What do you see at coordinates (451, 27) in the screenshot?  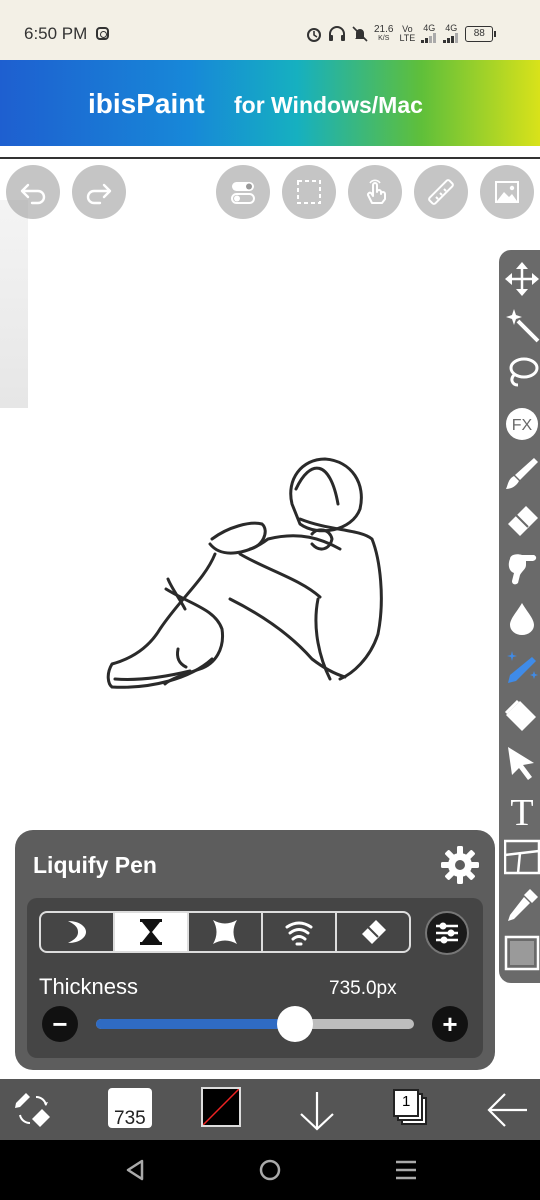 I see `net2-label: 4G` at bounding box center [451, 27].